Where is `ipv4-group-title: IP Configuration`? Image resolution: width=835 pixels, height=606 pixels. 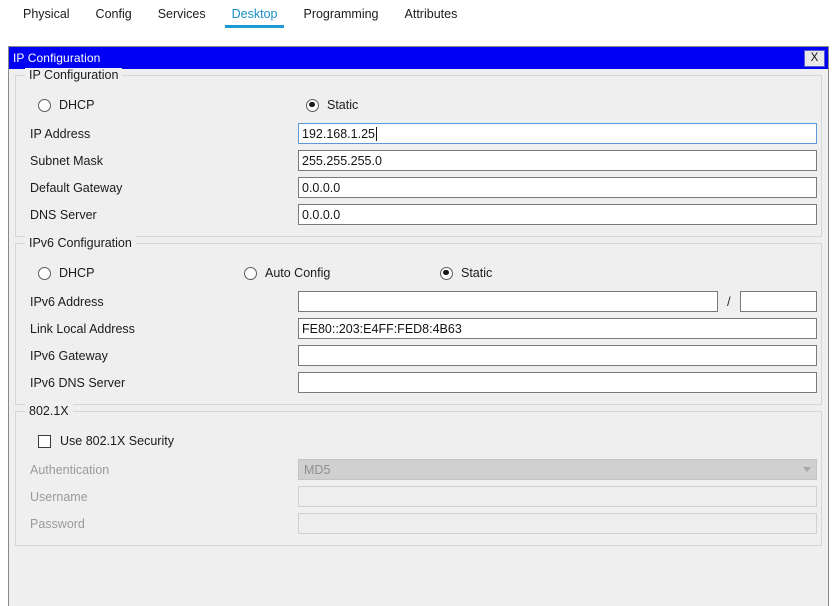
ipv4-group-title: IP Configuration is located at coordinates (74, 75).